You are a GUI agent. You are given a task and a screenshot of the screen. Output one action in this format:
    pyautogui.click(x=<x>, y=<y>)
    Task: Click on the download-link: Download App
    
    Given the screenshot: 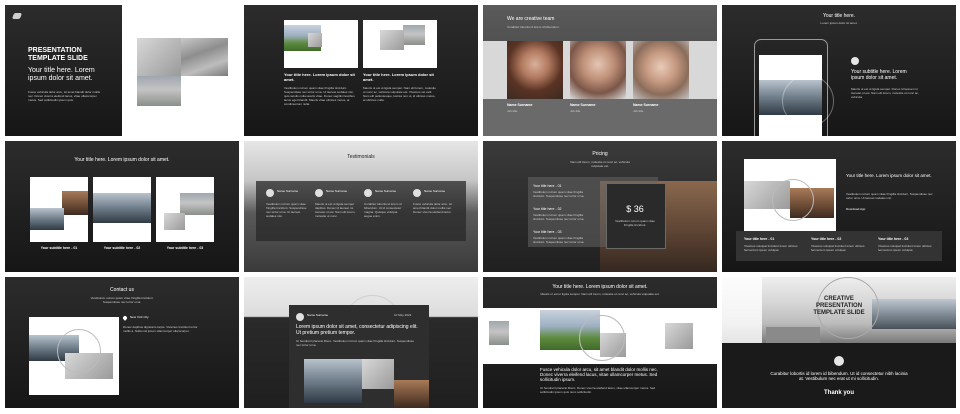 What is the action you would take?
    pyautogui.click(x=855, y=209)
    